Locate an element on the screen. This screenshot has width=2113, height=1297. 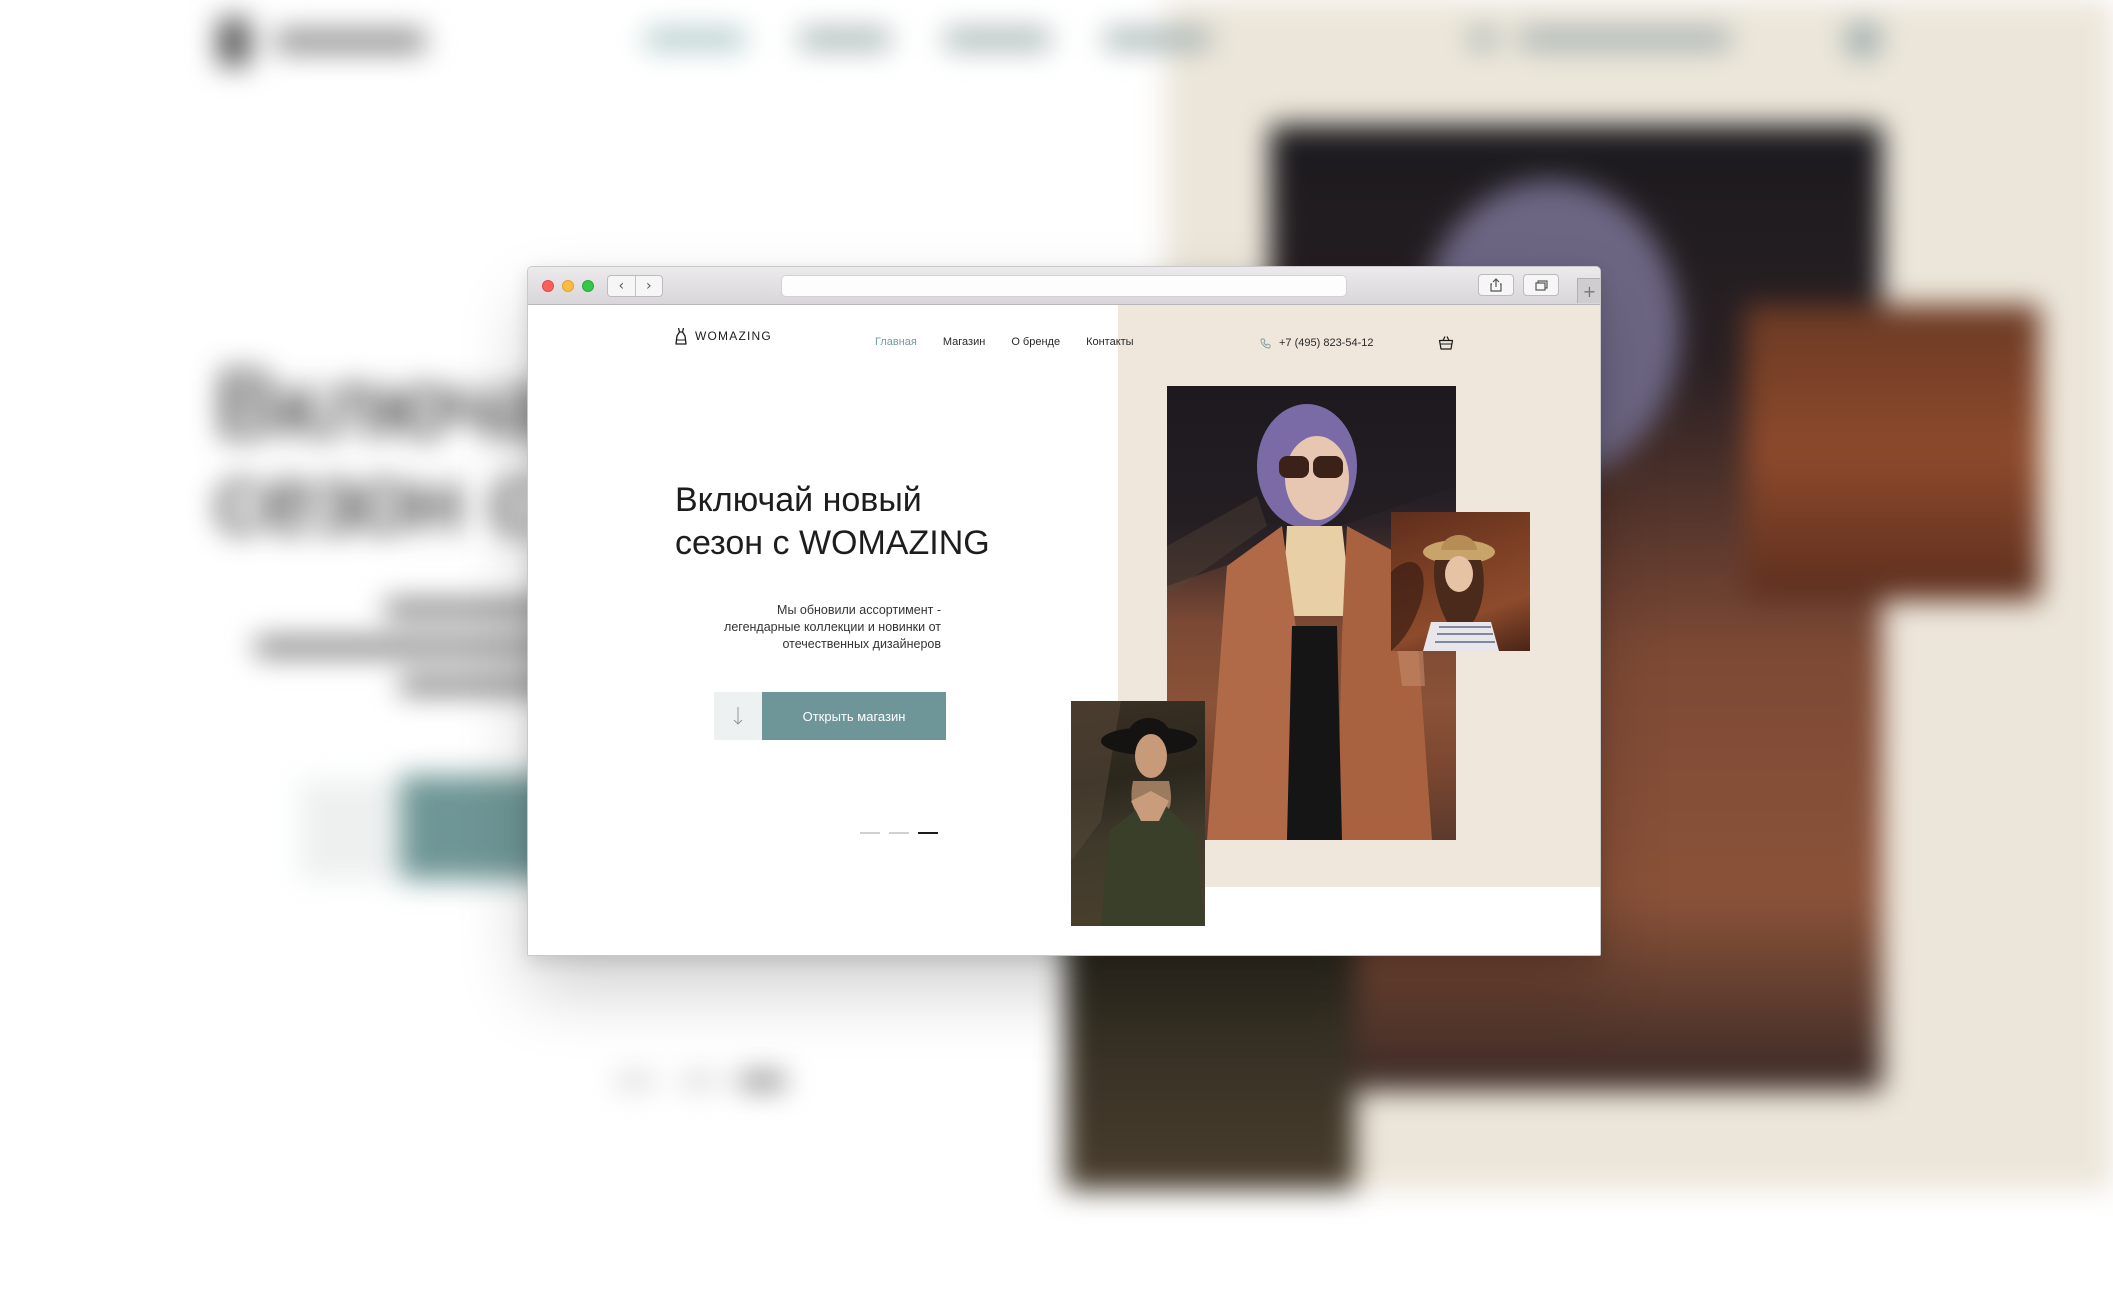
phone-contact: +7 (495) 823-54-12 is located at coordinates (1316, 343).